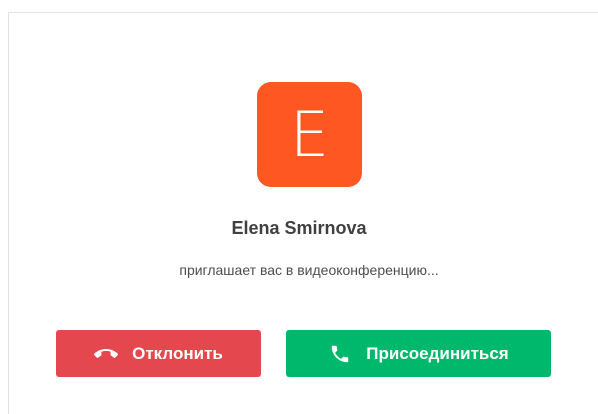 This screenshot has width=598, height=414. What do you see at coordinates (106, 354) in the screenshot?
I see `hang-up-icon` at bounding box center [106, 354].